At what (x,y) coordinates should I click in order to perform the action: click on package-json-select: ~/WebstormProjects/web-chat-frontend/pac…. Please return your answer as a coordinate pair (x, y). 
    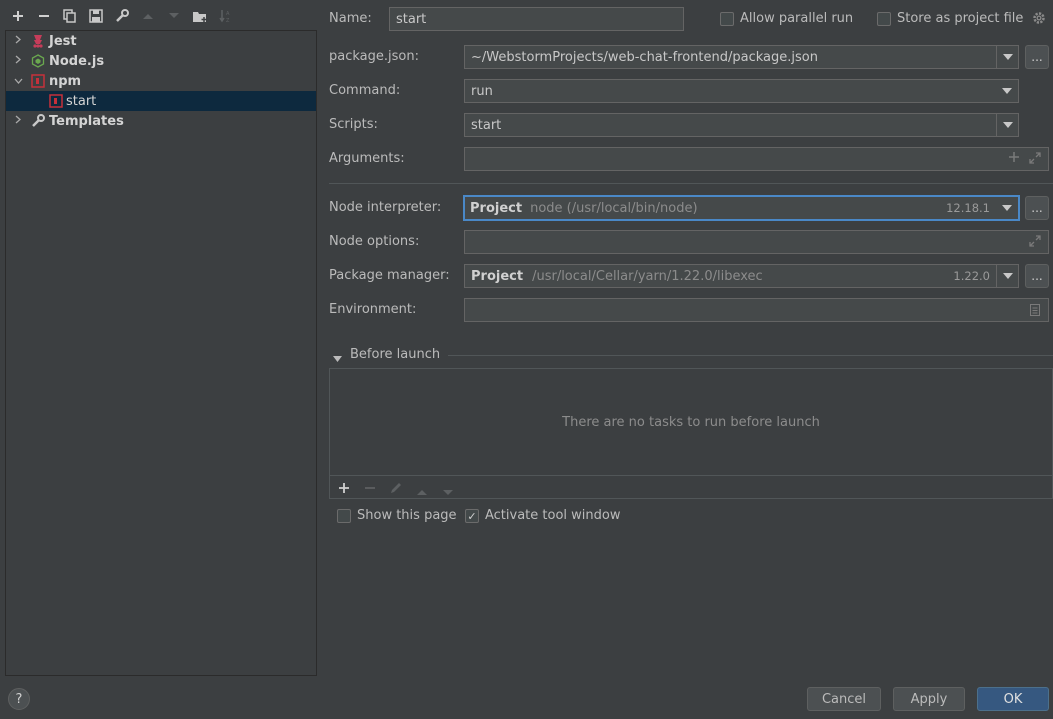
    Looking at the image, I should click on (741, 57).